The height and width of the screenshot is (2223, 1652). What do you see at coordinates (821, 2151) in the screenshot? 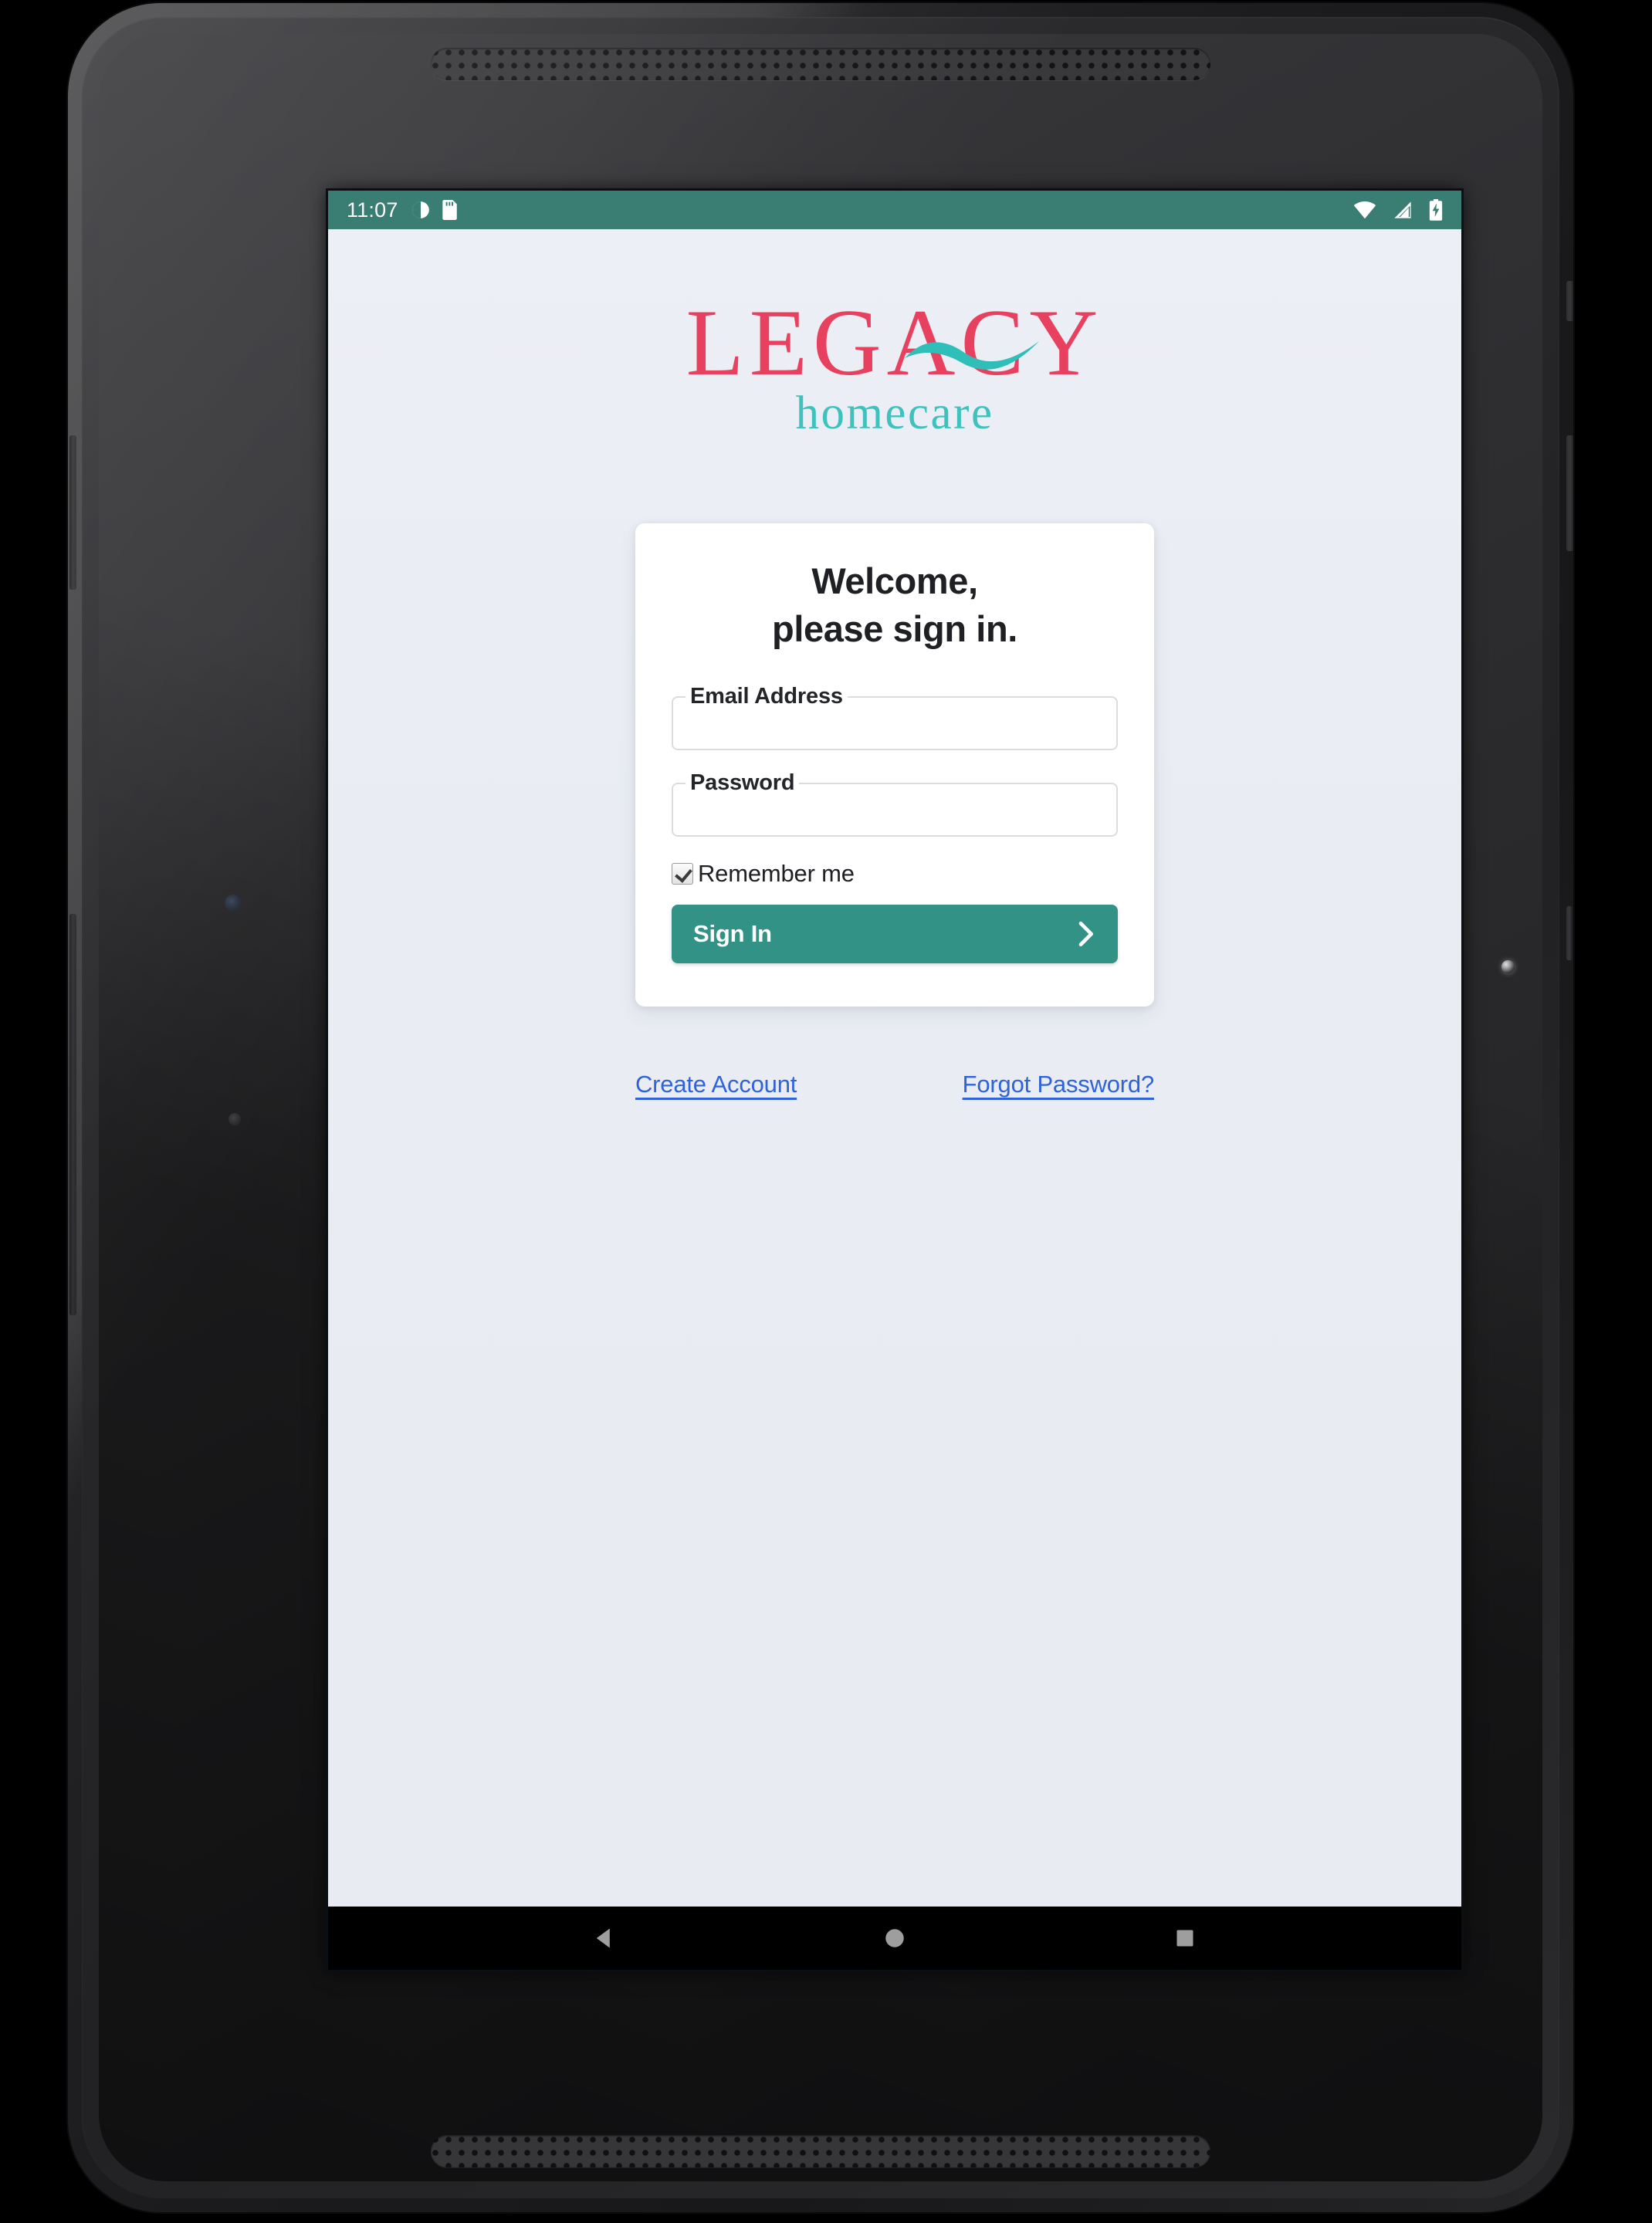
I see `speaker-grille-bottom` at bounding box center [821, 2151].